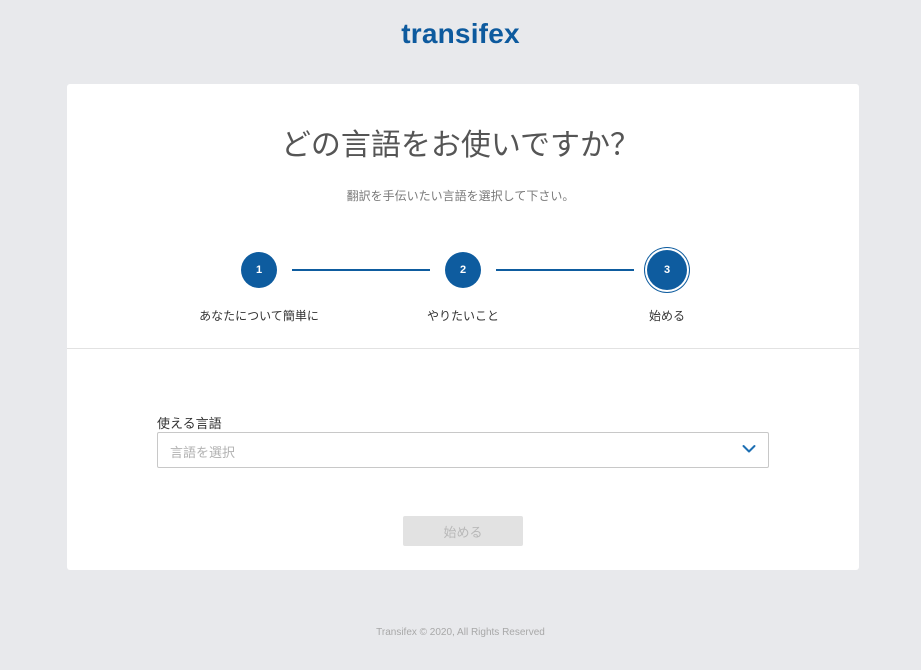 This screenshot has height=670, width=921. Describe the element at coordinates (749, 449) in the screenshot. I see `chevron-down-icon` at that location.